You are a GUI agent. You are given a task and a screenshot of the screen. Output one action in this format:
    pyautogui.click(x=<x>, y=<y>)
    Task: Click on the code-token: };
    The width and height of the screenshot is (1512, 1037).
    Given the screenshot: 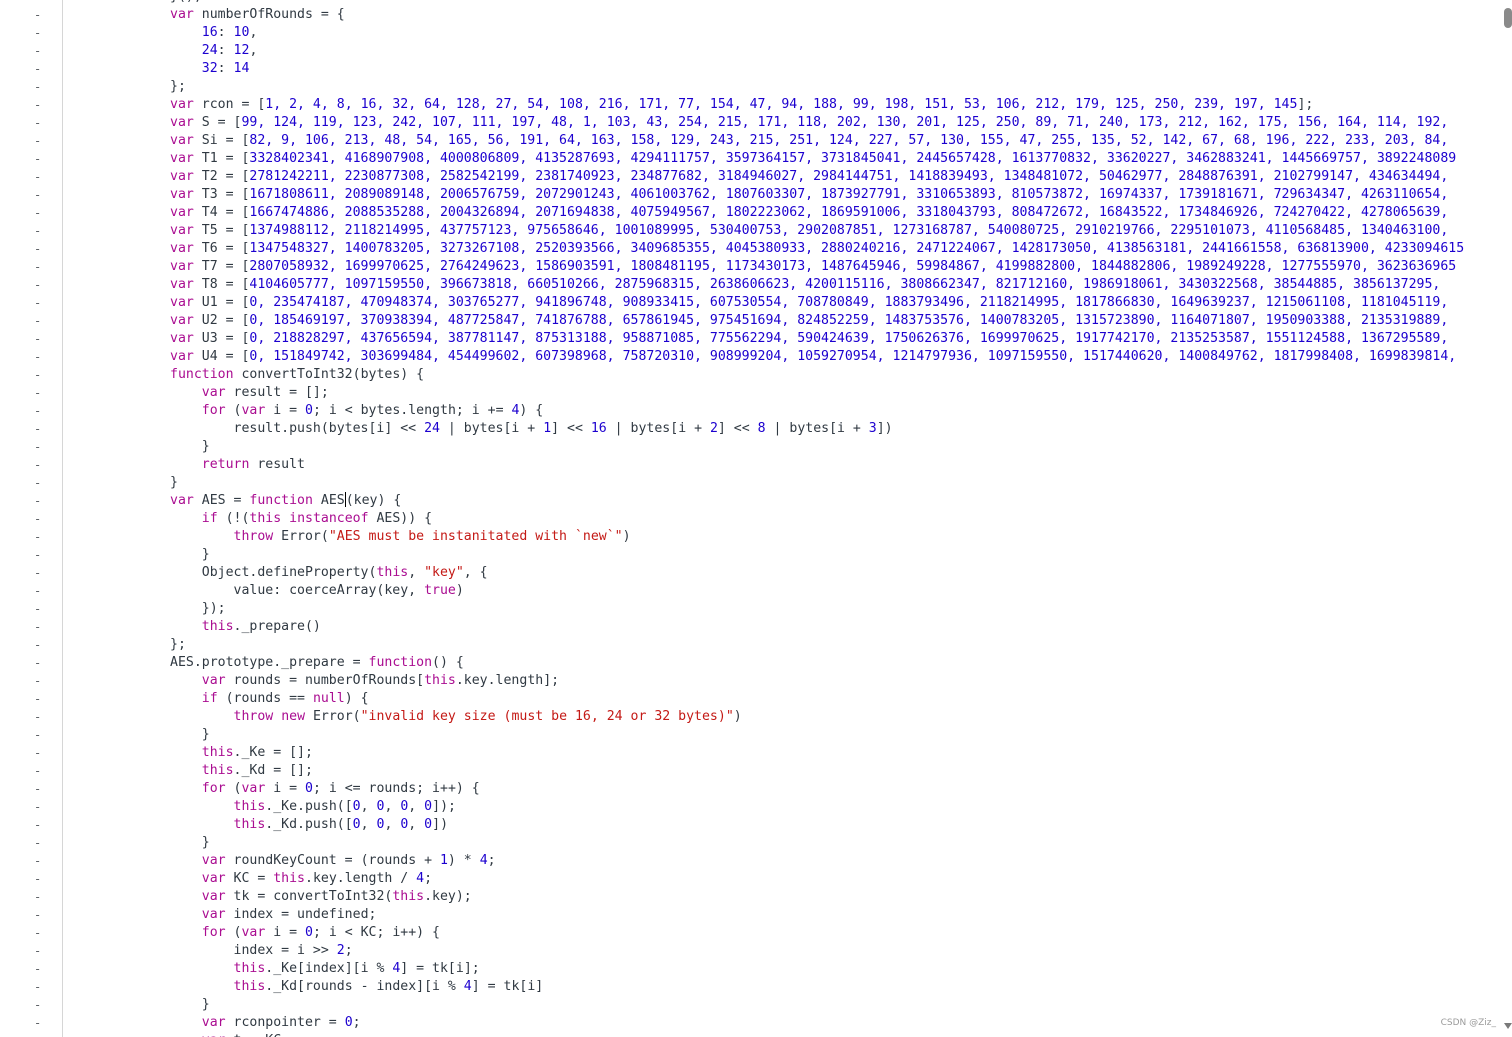 What is the action you would take?
    pyautogui.click(x=178, y=86)
    